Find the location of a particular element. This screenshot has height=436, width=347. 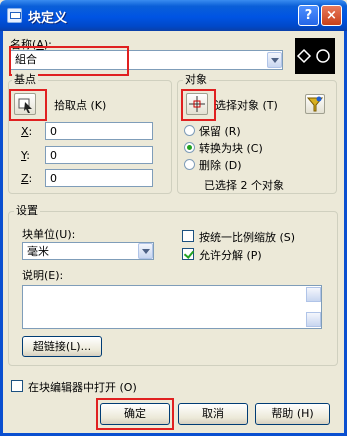

delete-radio is located at coordinates (189, 164).